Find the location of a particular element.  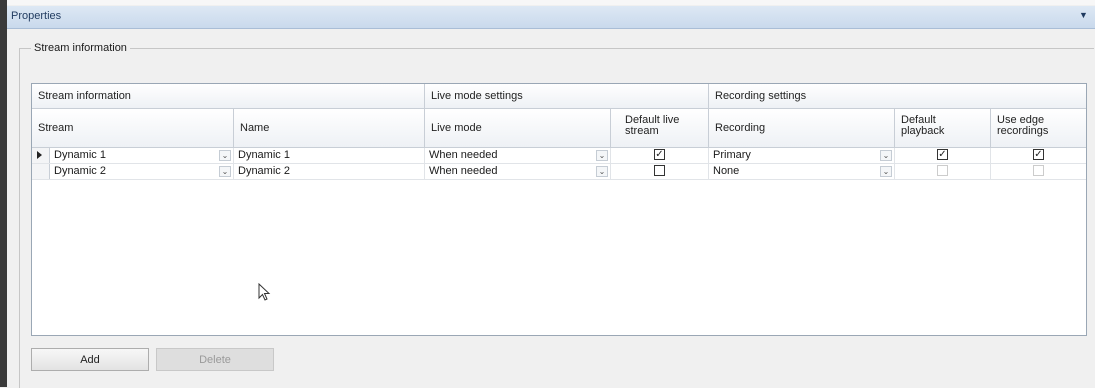

mouse-pointer-icon is located at coordinates (264, 292).